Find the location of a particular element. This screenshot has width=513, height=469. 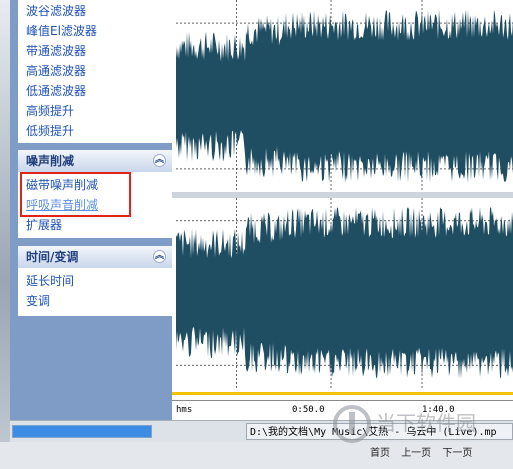

status-bar: D:\我的文档\My Music\艾热 - 乌云中 (Live).mp is located at coordinates (261, 431).